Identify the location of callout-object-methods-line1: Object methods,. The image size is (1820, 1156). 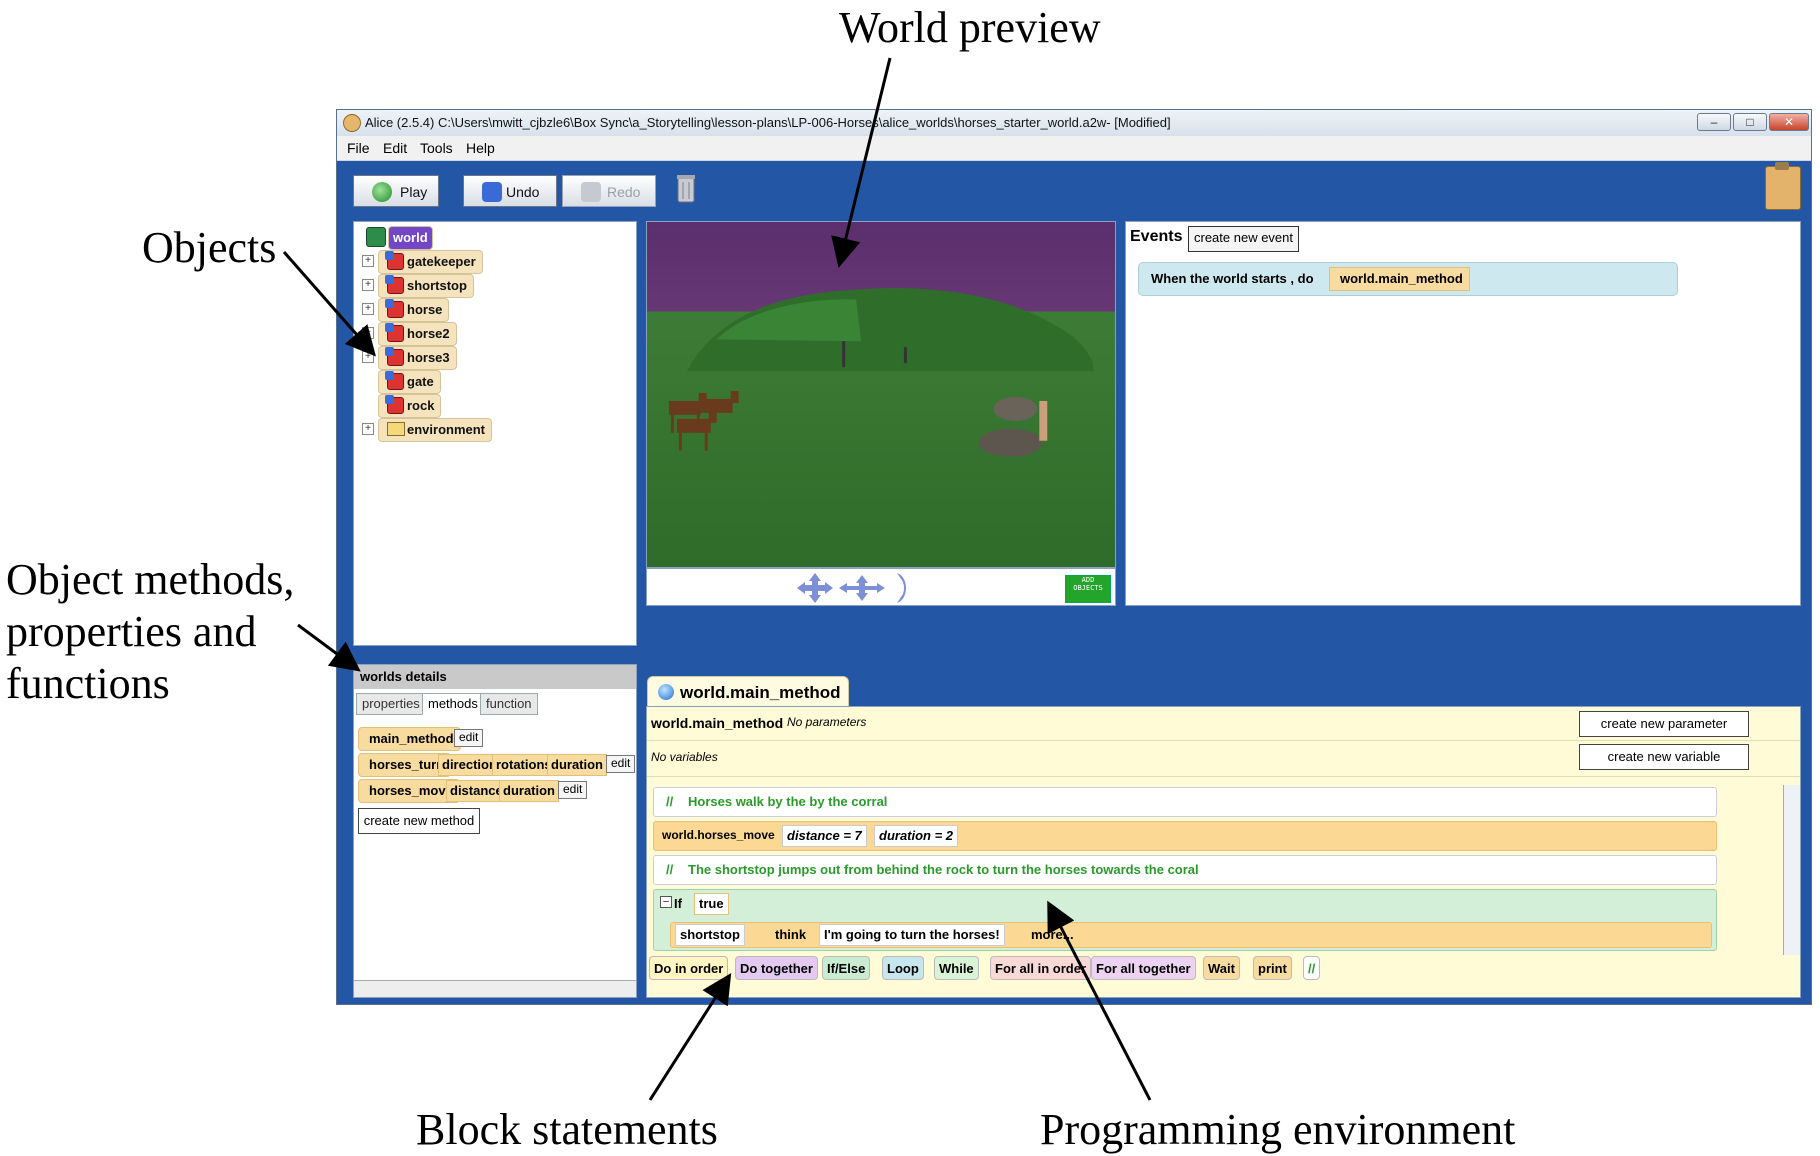
(150, 579).